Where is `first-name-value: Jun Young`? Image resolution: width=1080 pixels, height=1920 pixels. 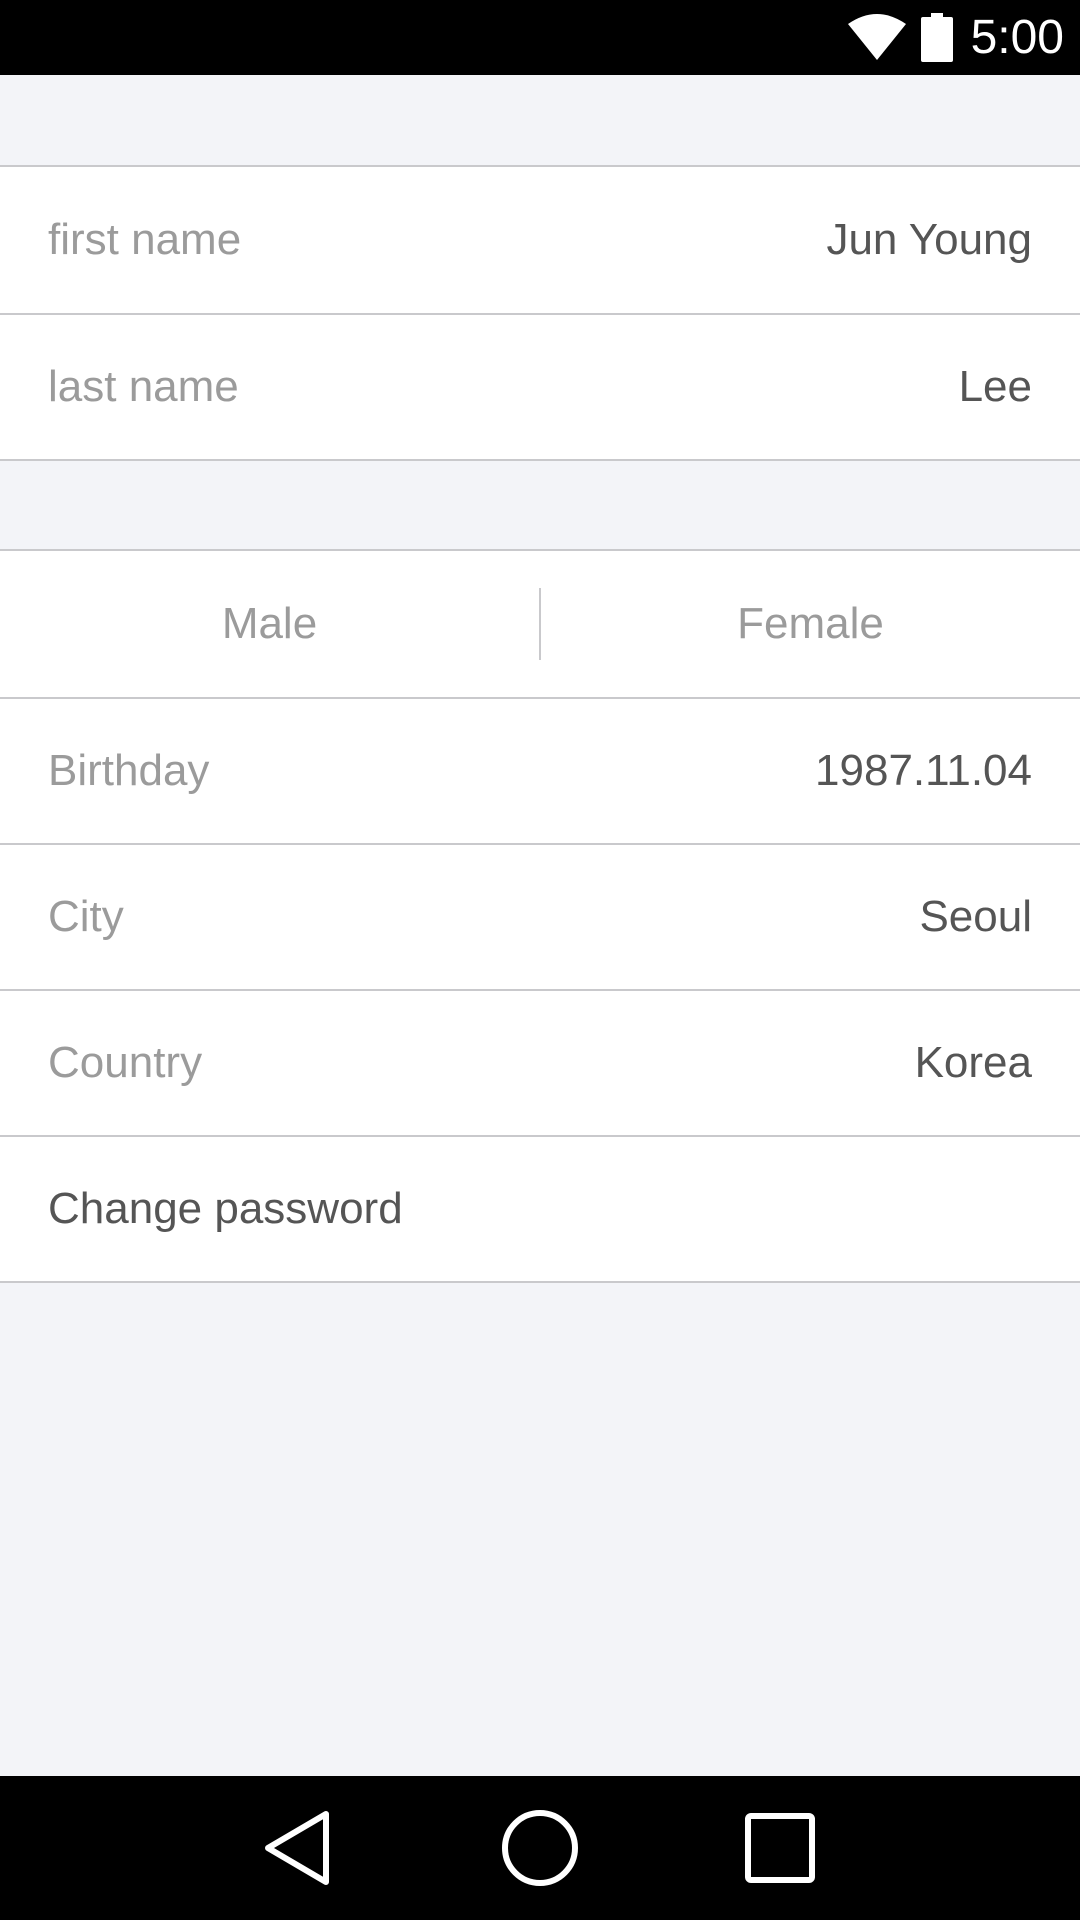
first-name-value: Jun Young is located at coordinates (929, 240).